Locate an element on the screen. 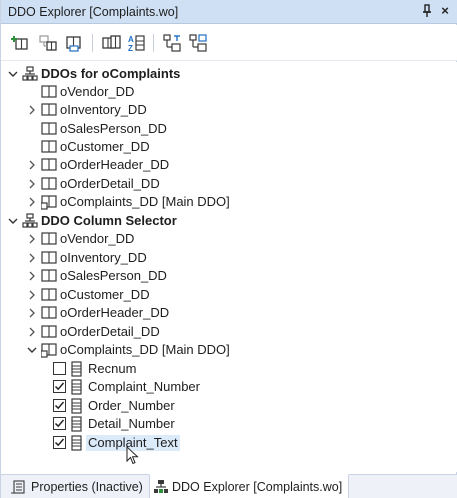  tab-ddo-explorer-label: DDO Explorer [Complaints.wo] is located at coordinates (257, 487).